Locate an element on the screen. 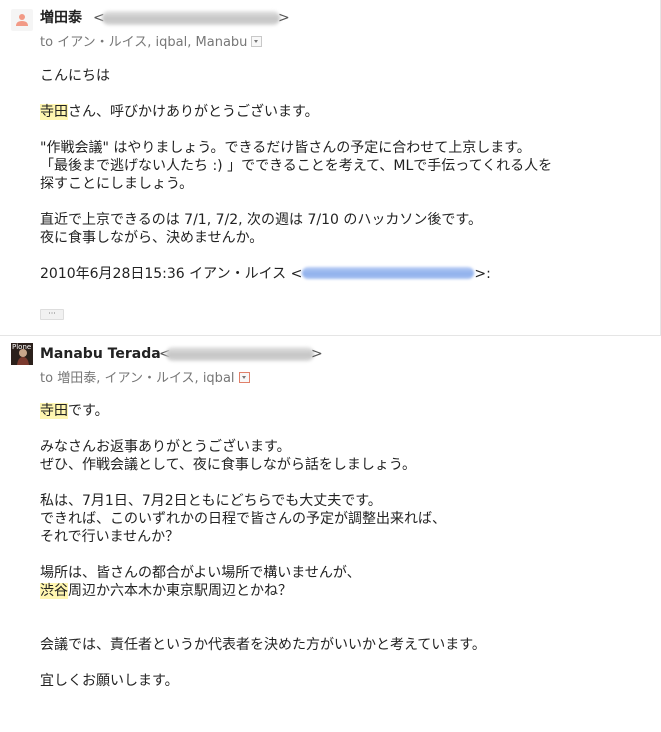 This screenshot has width=661, height=732. body-line: こんにちは is located at coordinates (75, 76).